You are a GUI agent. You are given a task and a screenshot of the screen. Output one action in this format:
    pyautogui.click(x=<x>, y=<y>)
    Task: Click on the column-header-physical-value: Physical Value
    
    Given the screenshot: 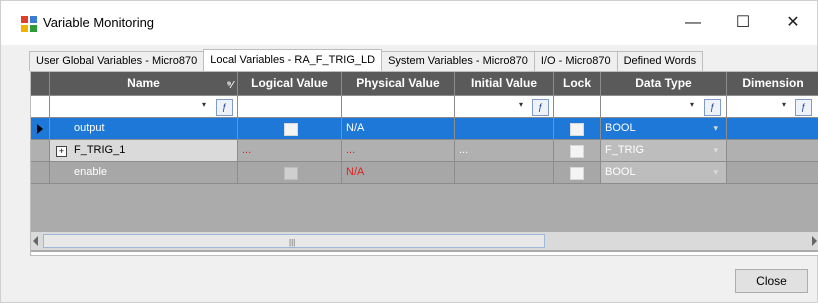 What is the action you would take?
    pyautogui.click(x=398, y=84)
    